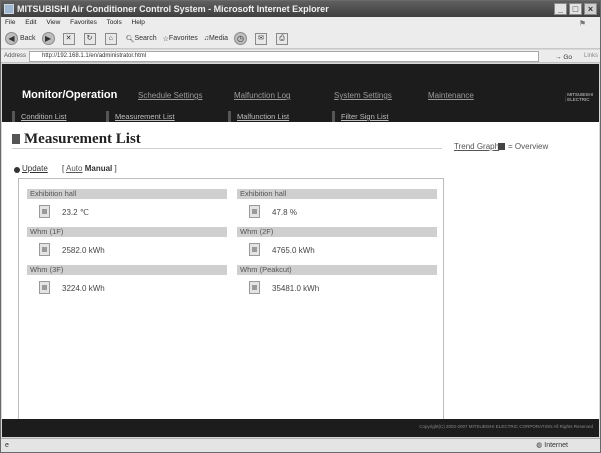 The image size is (601, 453). What do you see at coordinates (501, 146) in the screenshot?
I see `overview-marker-icon` at bounding box center [501, 146].